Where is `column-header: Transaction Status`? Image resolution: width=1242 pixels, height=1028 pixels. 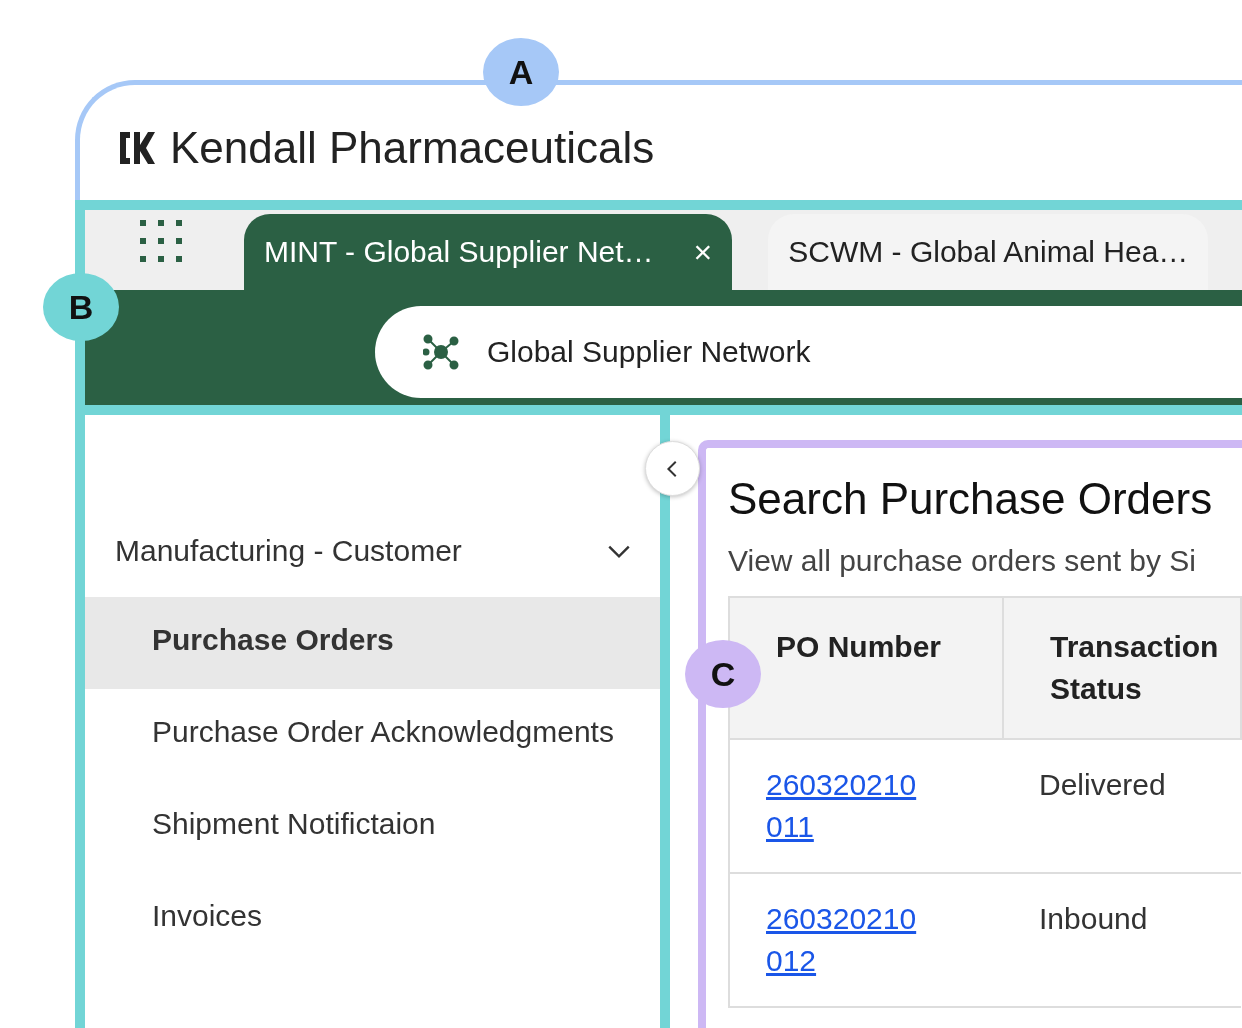
column-header: Transaction Status is located at coordinates (1122, 668).